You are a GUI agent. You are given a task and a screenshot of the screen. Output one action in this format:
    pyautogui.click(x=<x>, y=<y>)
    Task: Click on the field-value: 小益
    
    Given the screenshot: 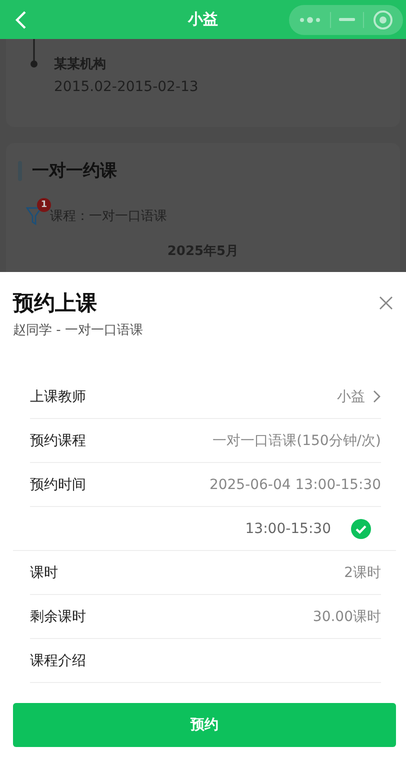 What is the action you would take?
    pyautogui.click(x=351, y=397)
    